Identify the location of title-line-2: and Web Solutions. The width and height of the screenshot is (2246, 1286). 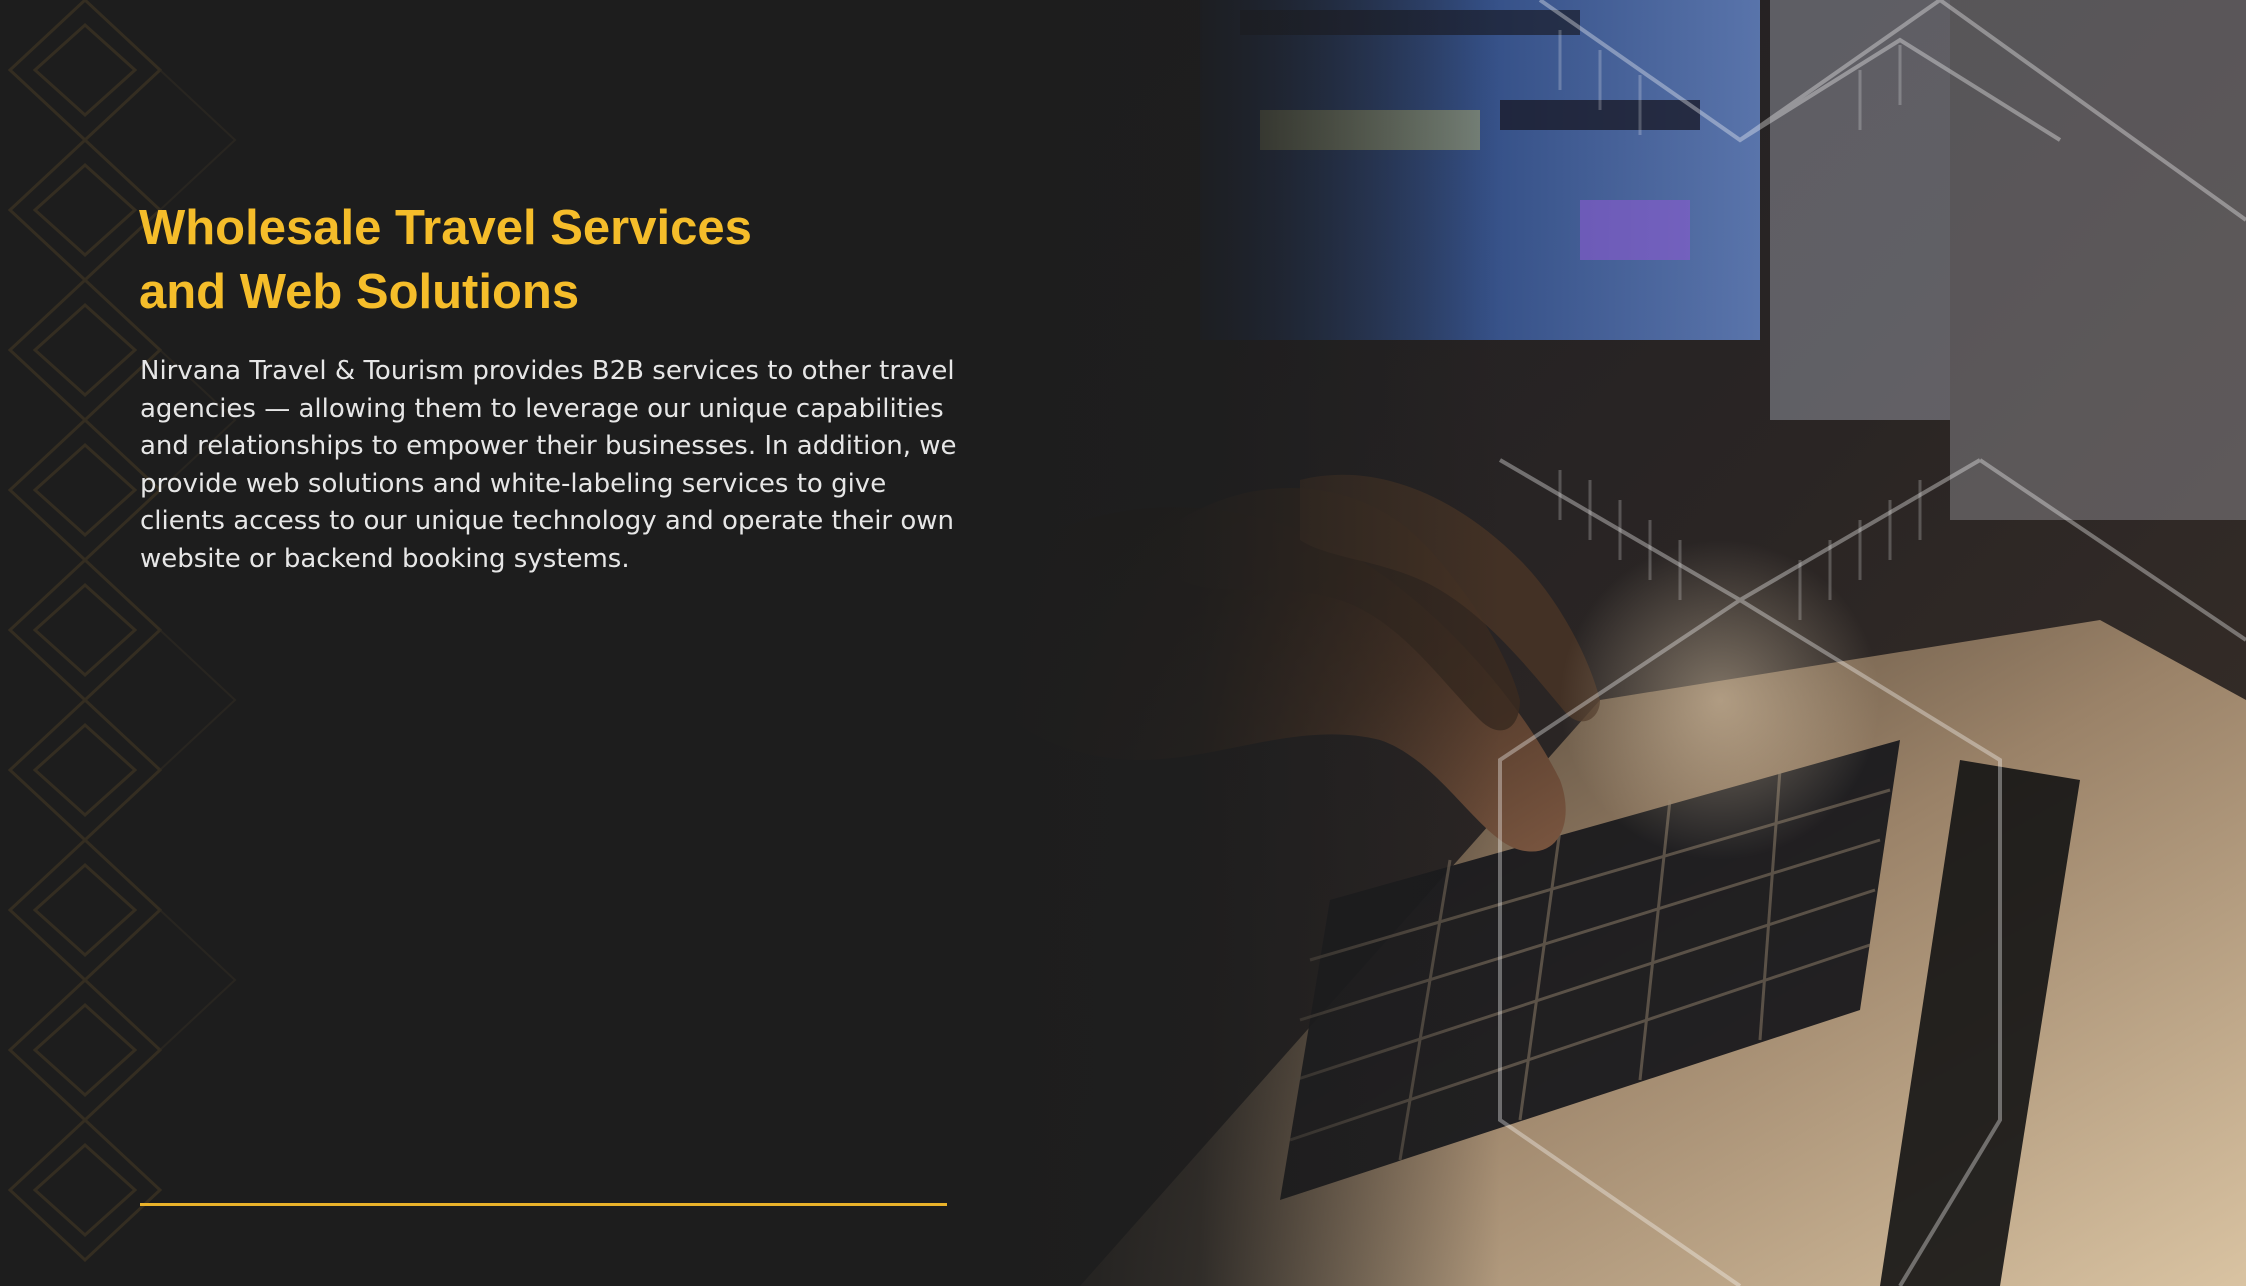
(359, 292).